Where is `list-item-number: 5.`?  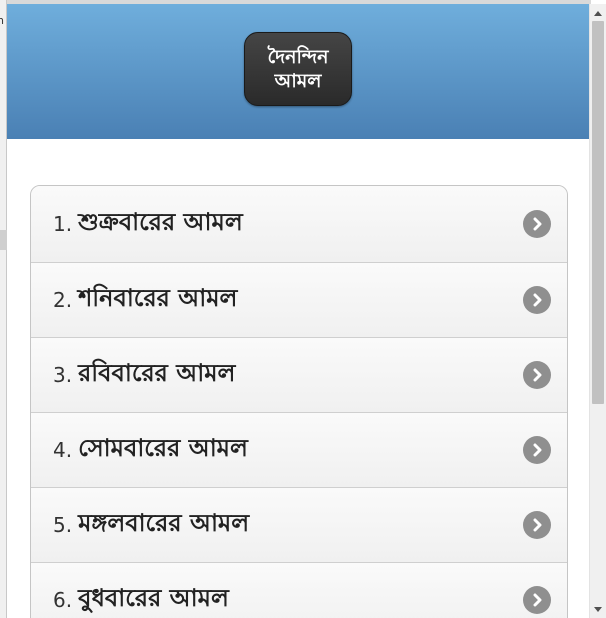
list-item-number: 5. is located at coordinates (63, 525).